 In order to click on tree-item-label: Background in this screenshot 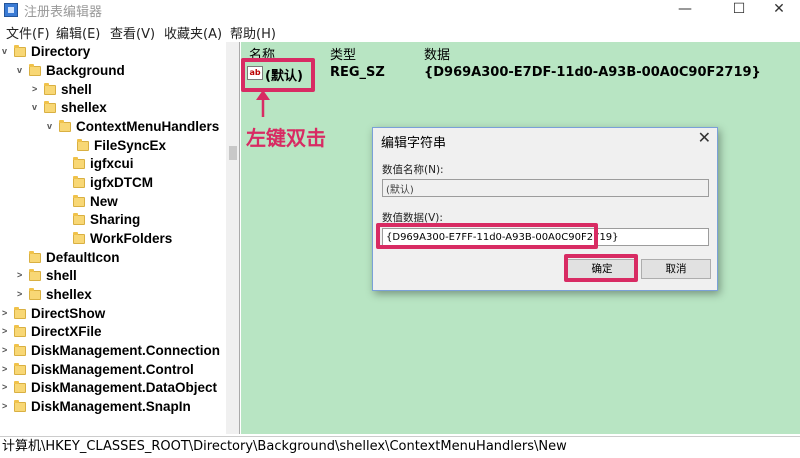, I will do `click(85, 70)`.